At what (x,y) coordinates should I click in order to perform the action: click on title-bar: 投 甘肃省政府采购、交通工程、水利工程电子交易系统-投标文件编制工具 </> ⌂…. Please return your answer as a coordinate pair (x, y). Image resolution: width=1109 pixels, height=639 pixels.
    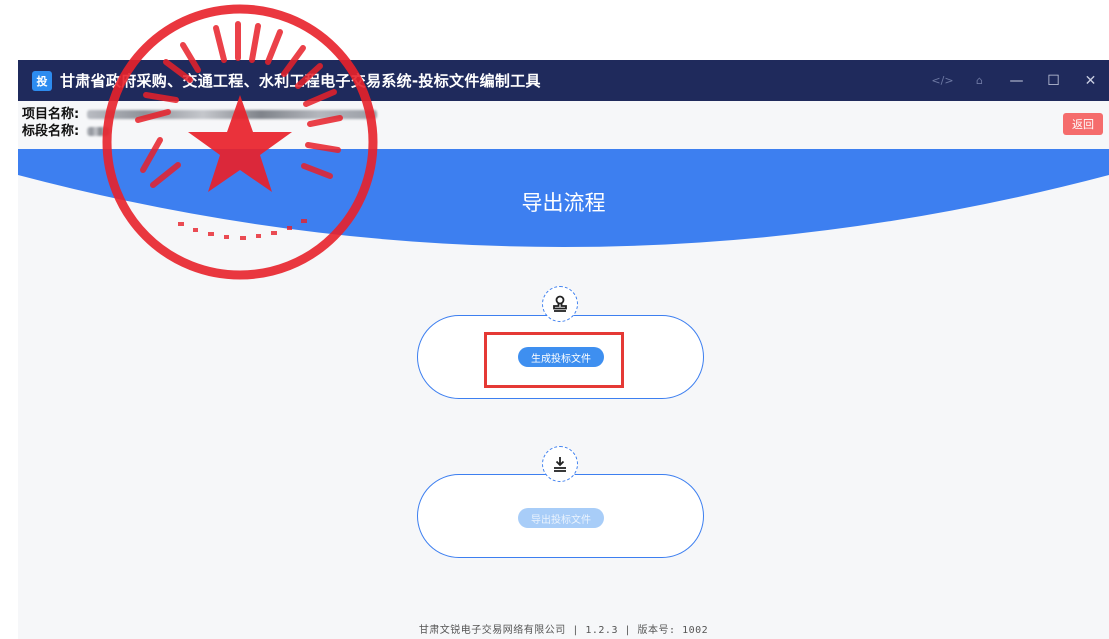
    Looking at the image, I should click on (563, 80).